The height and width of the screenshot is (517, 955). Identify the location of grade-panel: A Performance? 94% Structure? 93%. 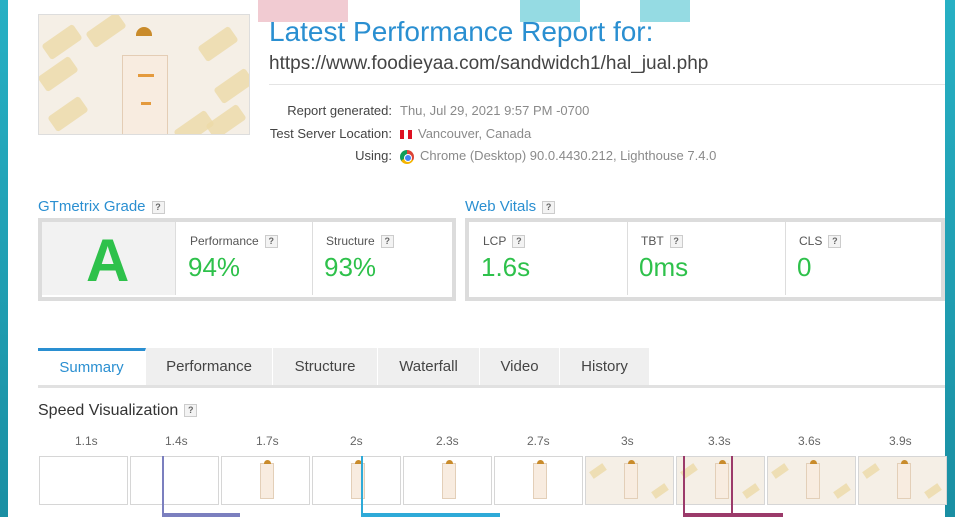
(247, 259).